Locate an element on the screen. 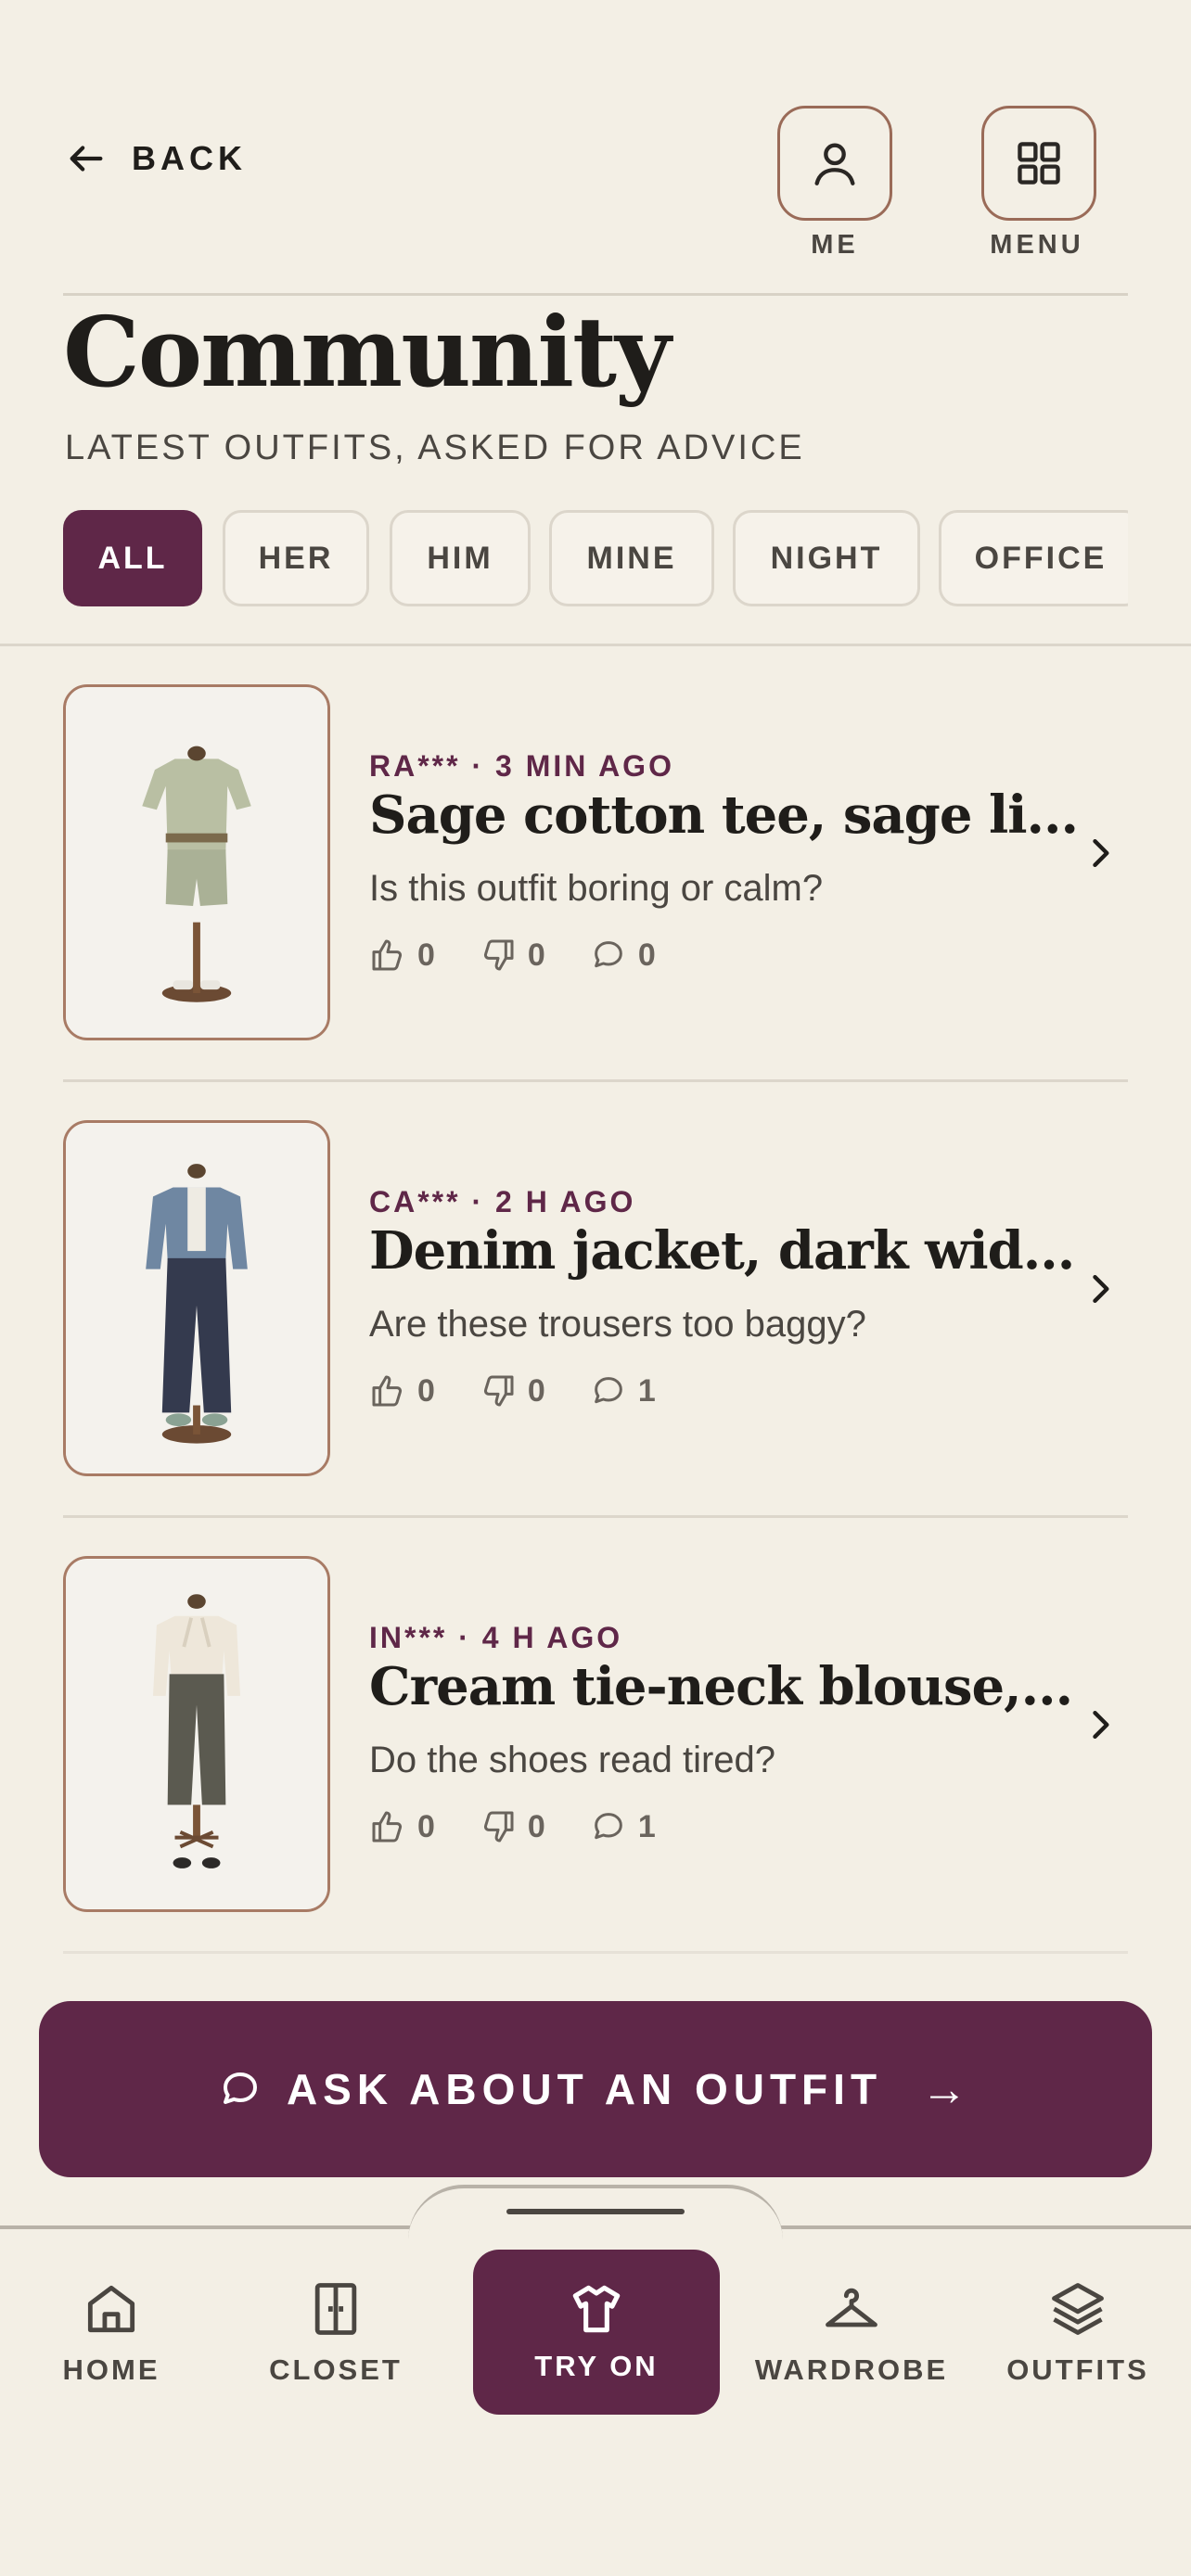  profile-caption: ME is located at coordinates (835, 245).